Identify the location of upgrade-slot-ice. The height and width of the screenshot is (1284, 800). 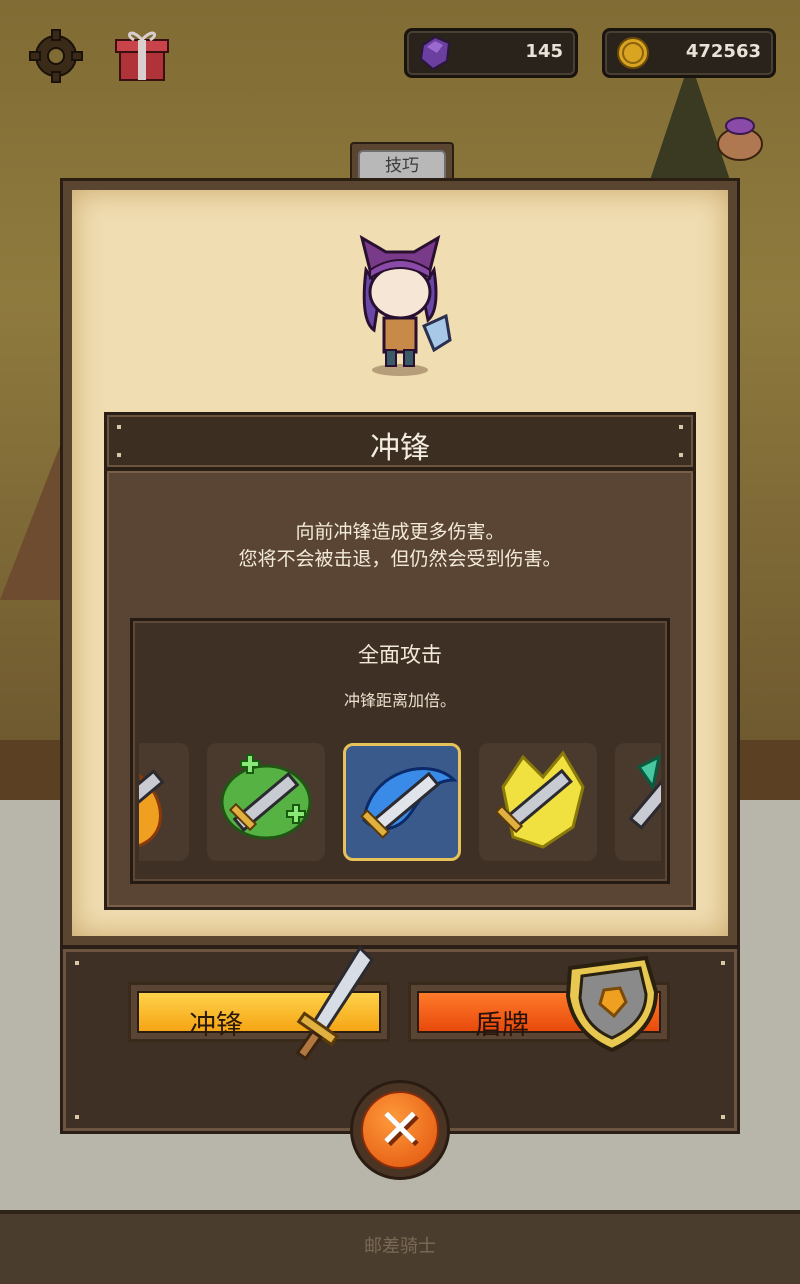
(402, 802).